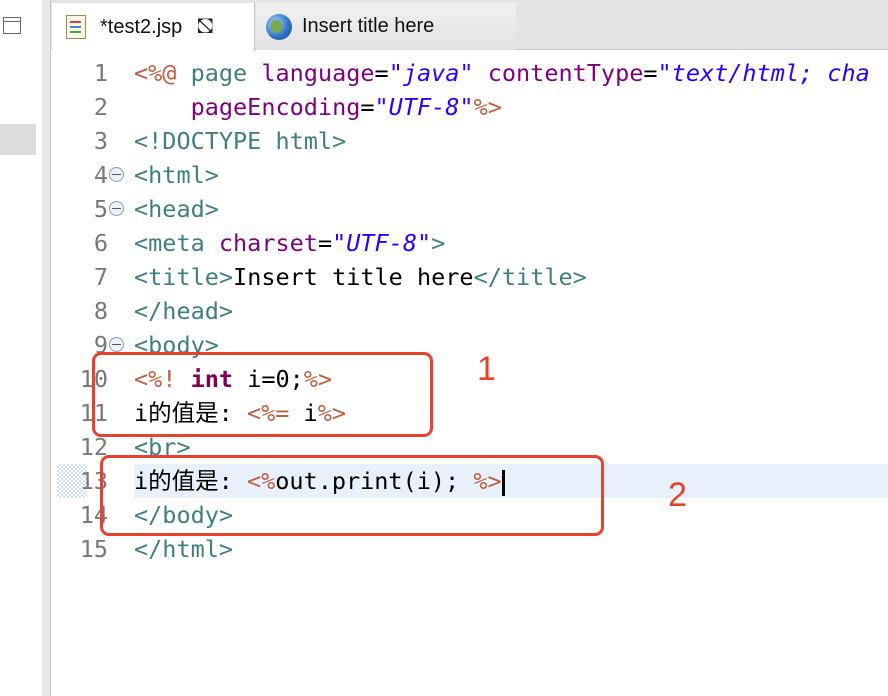 This screenshot has width=888, height=696. What do you see at coordinates (677, 495) in the screenshot?
I see `annotation-label-2: 2` at bounding box center [677, 495].